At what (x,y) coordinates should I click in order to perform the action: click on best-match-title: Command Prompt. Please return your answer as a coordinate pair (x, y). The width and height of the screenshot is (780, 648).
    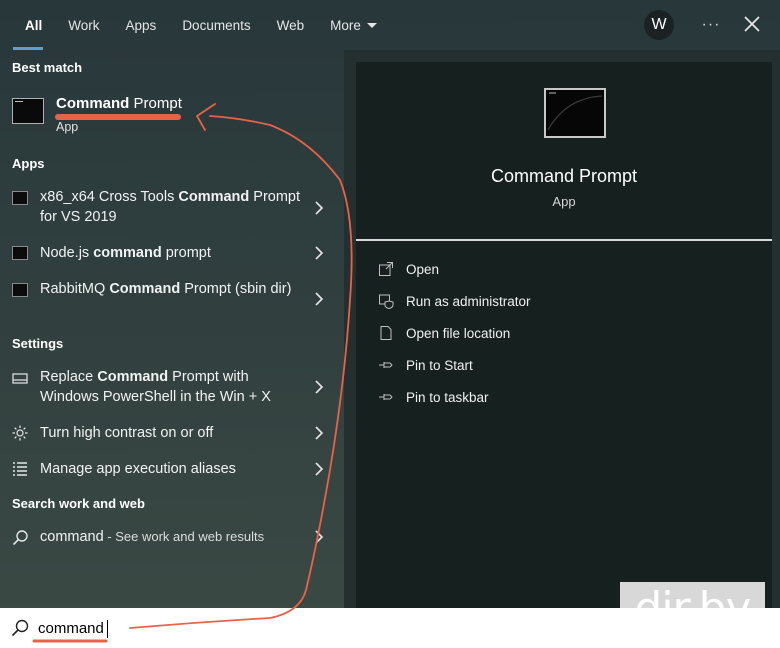
    Looking at the image, I should click on (119, 103).